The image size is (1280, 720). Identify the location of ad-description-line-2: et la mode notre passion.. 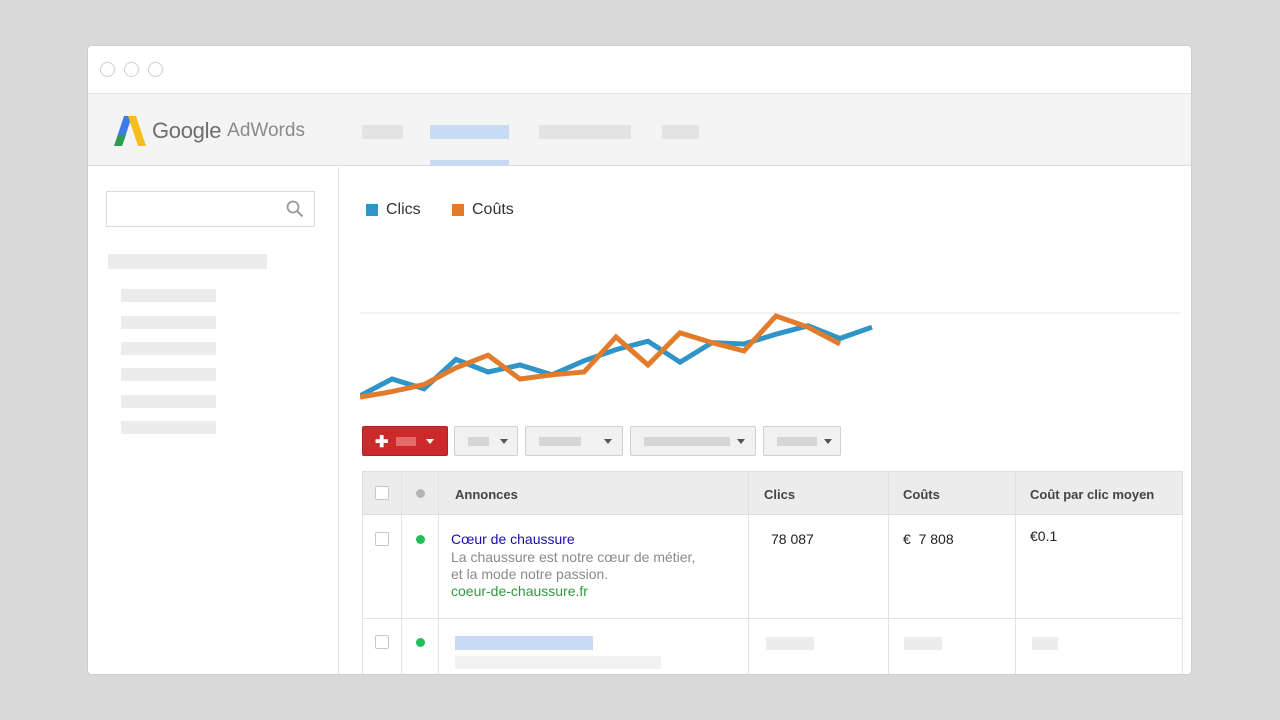
(530, 574).